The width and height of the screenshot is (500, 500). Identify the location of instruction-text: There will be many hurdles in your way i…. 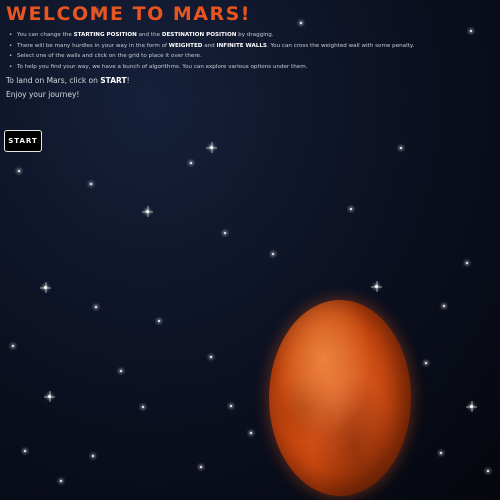
(93, 45).